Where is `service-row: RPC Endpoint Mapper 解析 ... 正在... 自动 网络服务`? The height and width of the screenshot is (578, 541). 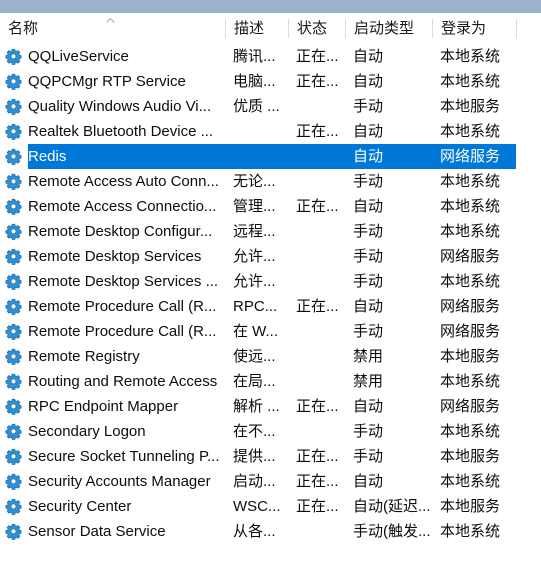
service-row: RPC Endpoint Mapper 解析 ... 正在... 自动 网络服务 is located at coordinates (270, 406).